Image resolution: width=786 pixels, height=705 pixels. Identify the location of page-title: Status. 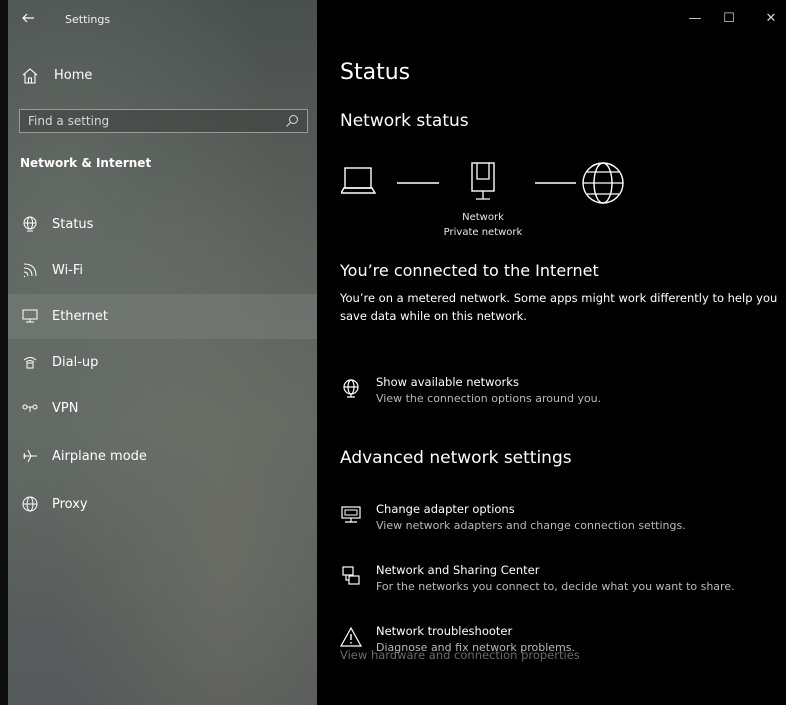
(375, 72).